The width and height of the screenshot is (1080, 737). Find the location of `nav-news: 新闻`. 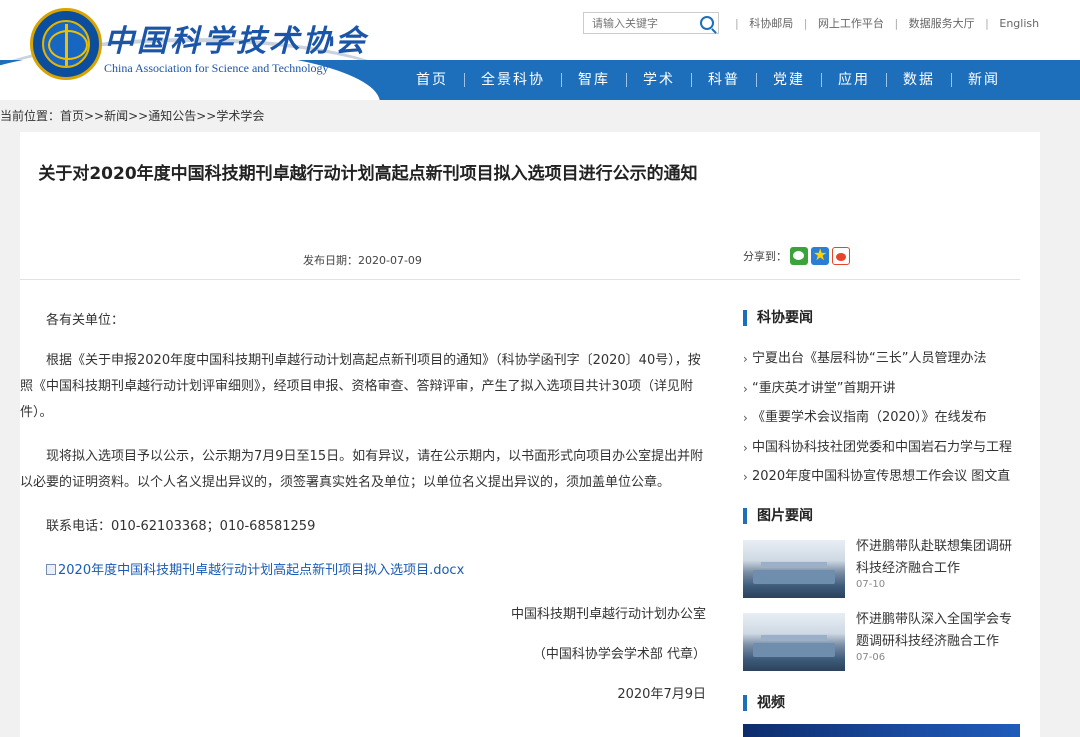

nav-news: 新闻 is located at coordinates (984, 80).